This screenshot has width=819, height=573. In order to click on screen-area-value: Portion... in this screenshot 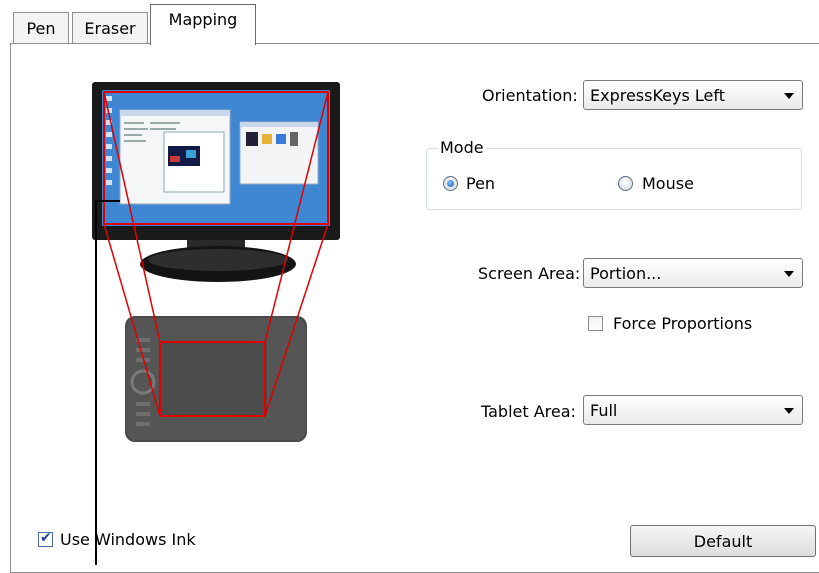, I will do `click(626, 273)`.